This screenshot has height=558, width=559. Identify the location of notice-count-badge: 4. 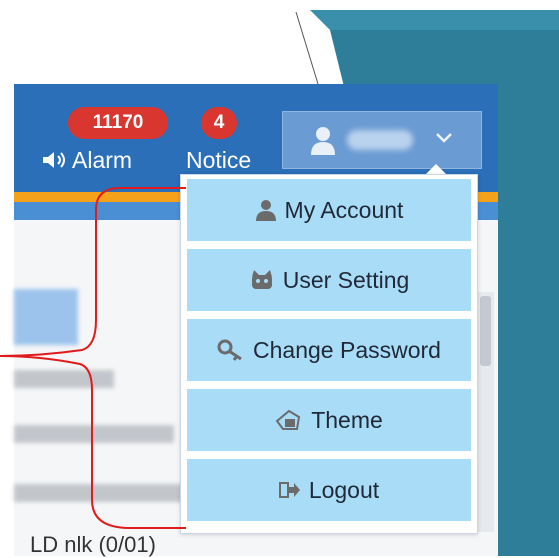
(219, 123).